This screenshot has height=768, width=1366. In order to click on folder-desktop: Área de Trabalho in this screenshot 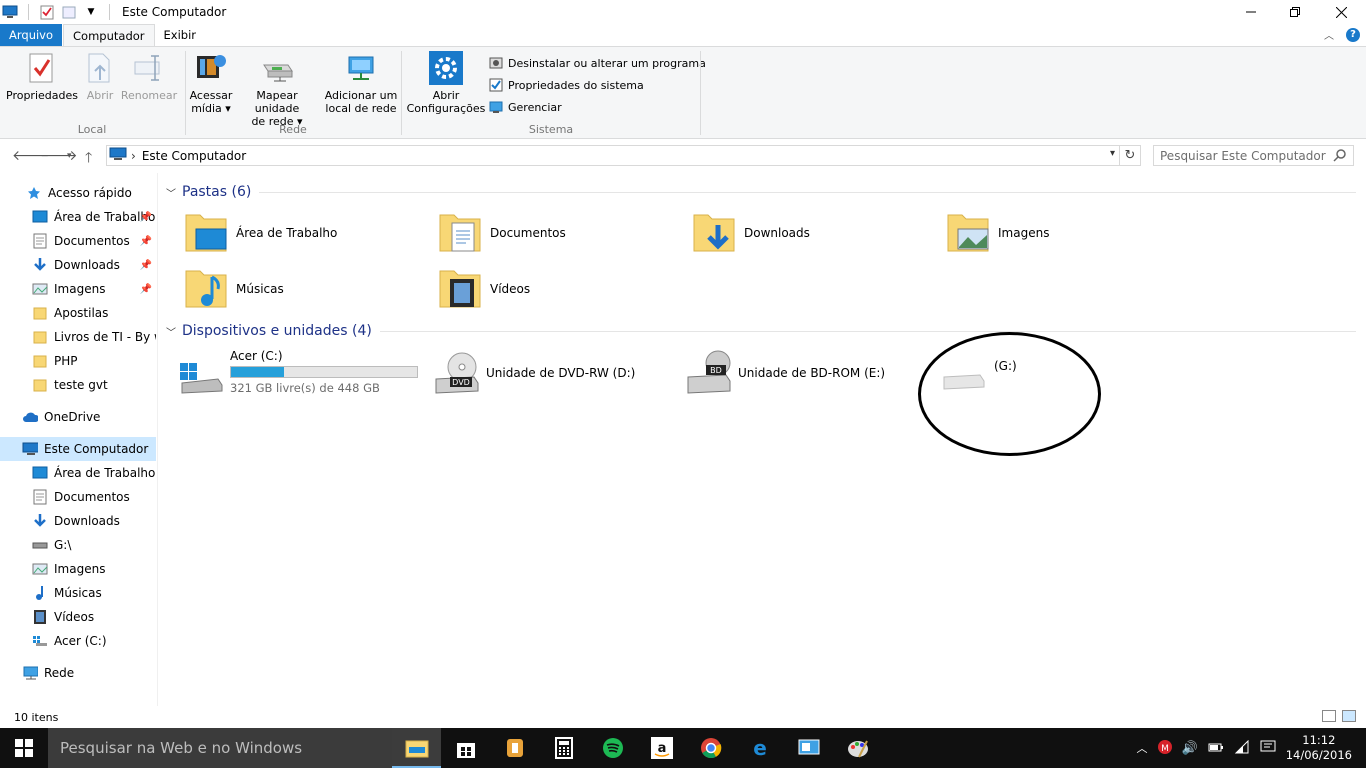, I will do `click(259, 233)`.